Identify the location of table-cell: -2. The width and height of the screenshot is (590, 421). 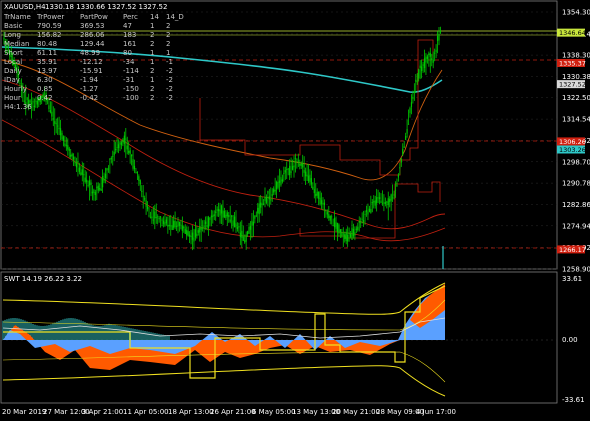
(169, 89).